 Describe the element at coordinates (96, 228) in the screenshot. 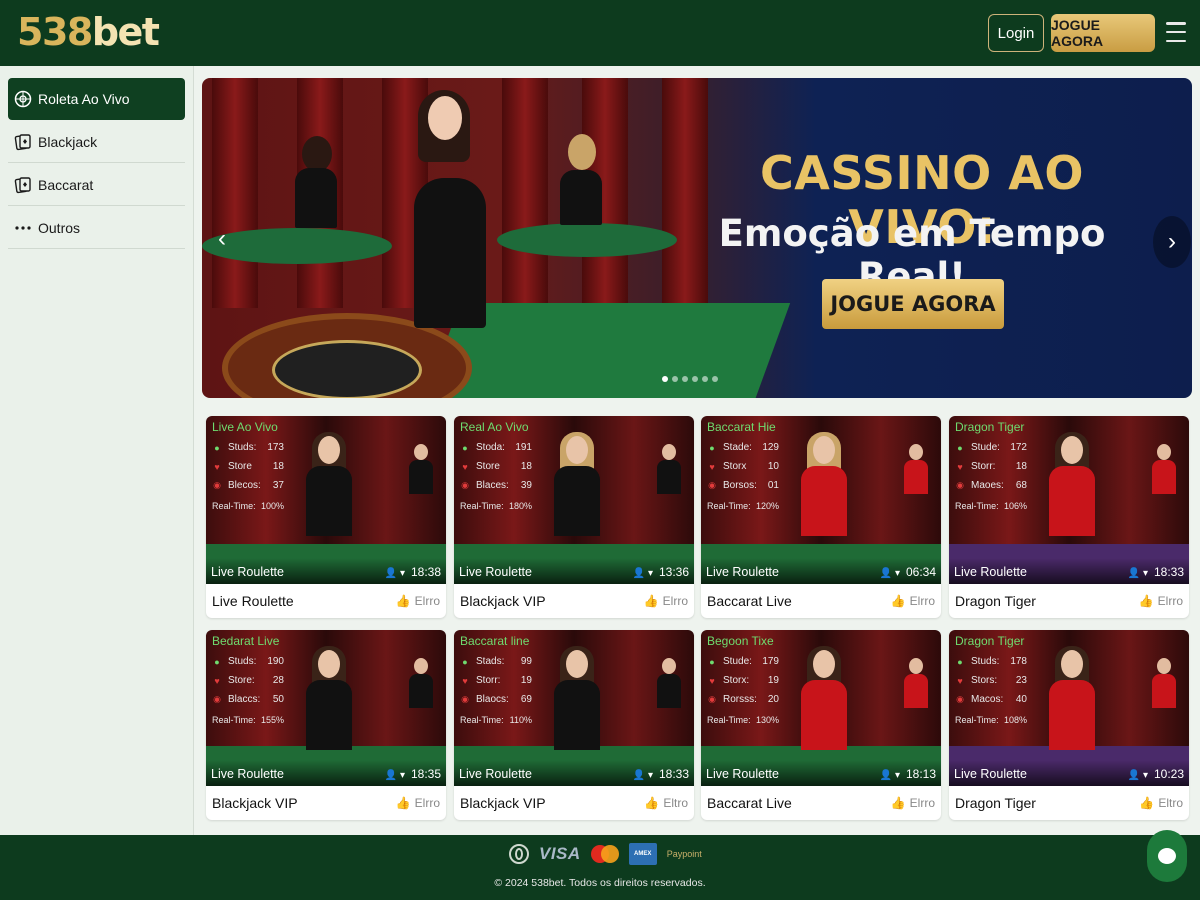

I see `sidebar-item-outros: Outros` at that location.